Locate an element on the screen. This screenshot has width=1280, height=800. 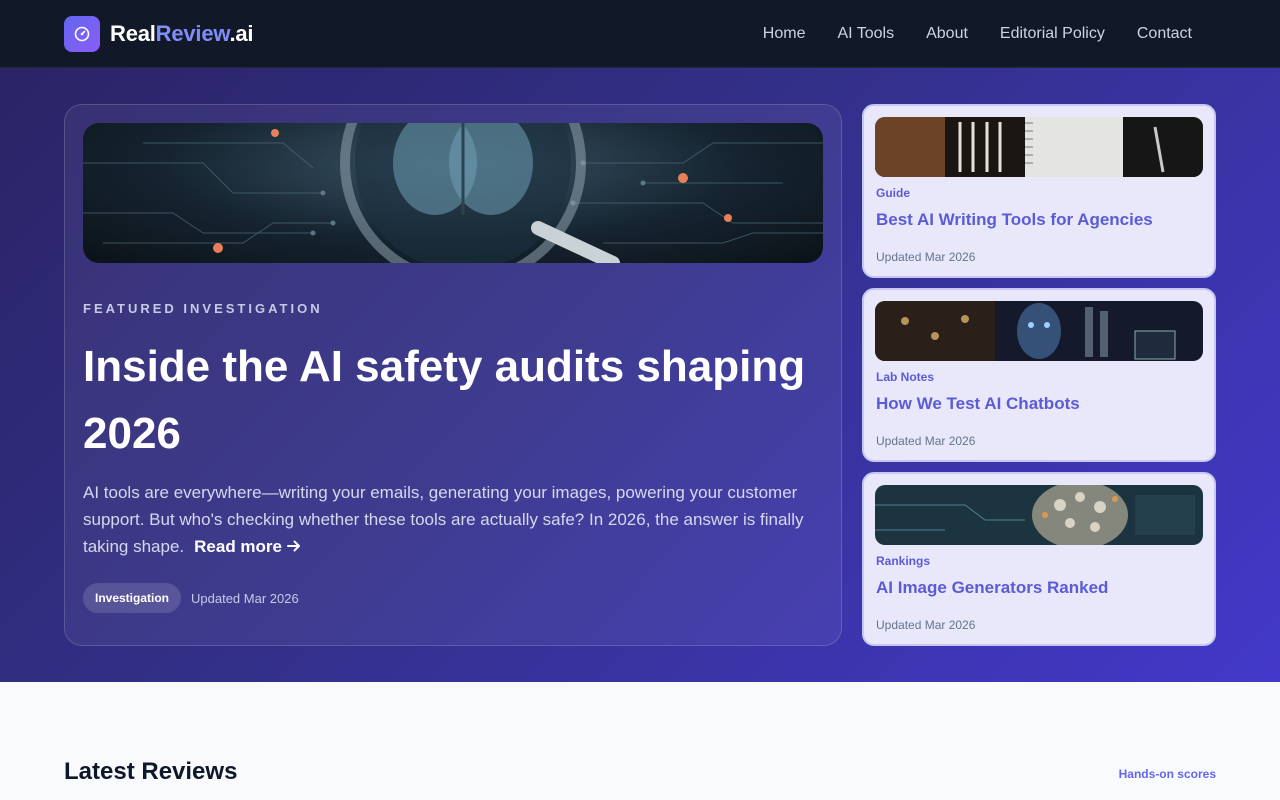
featured-meta: Investigation Updated Mar 2026 is located at coordinates (191, 598).